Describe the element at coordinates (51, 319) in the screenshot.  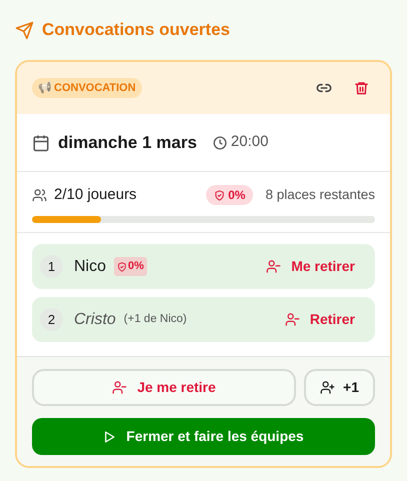
I see `player-number: 2` at that location.